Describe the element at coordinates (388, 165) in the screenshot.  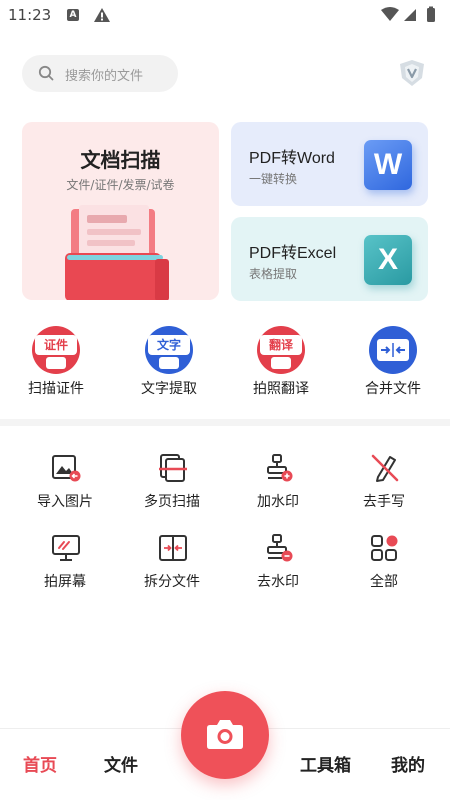
I see `word-icon: W` at that location.